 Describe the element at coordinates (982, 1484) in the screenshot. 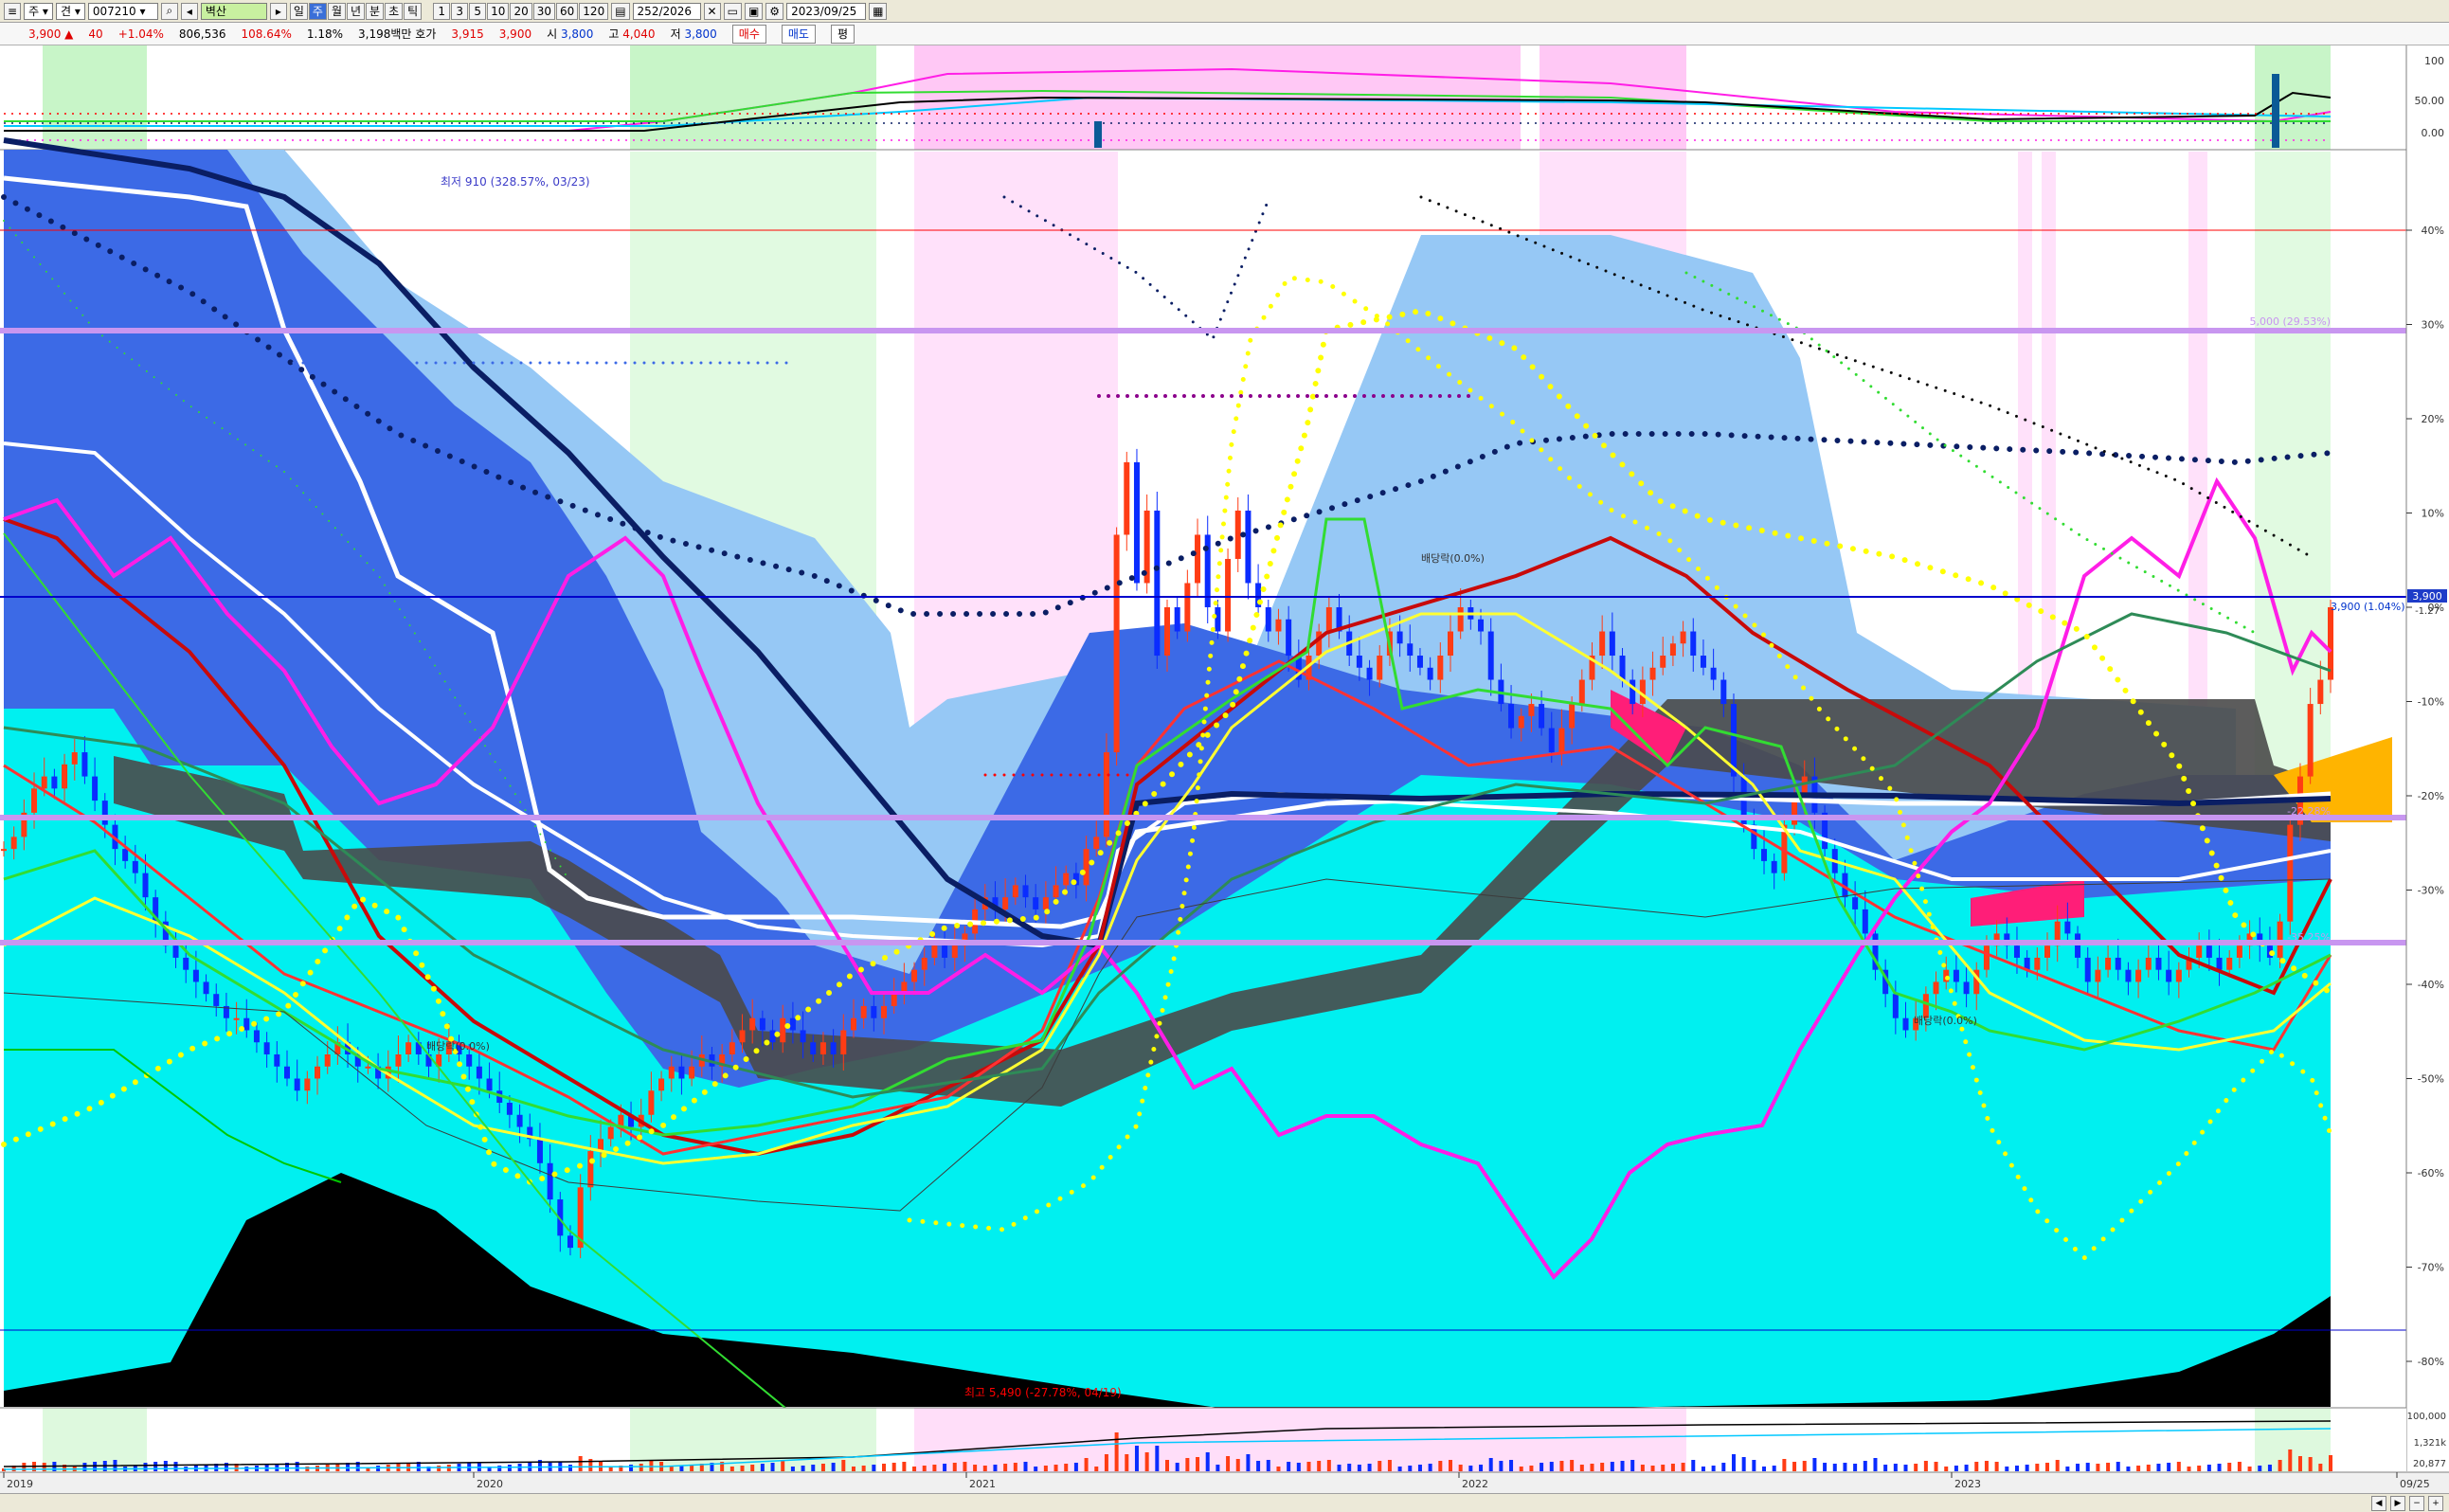

I see `x-tick-label: 2021` at that location.